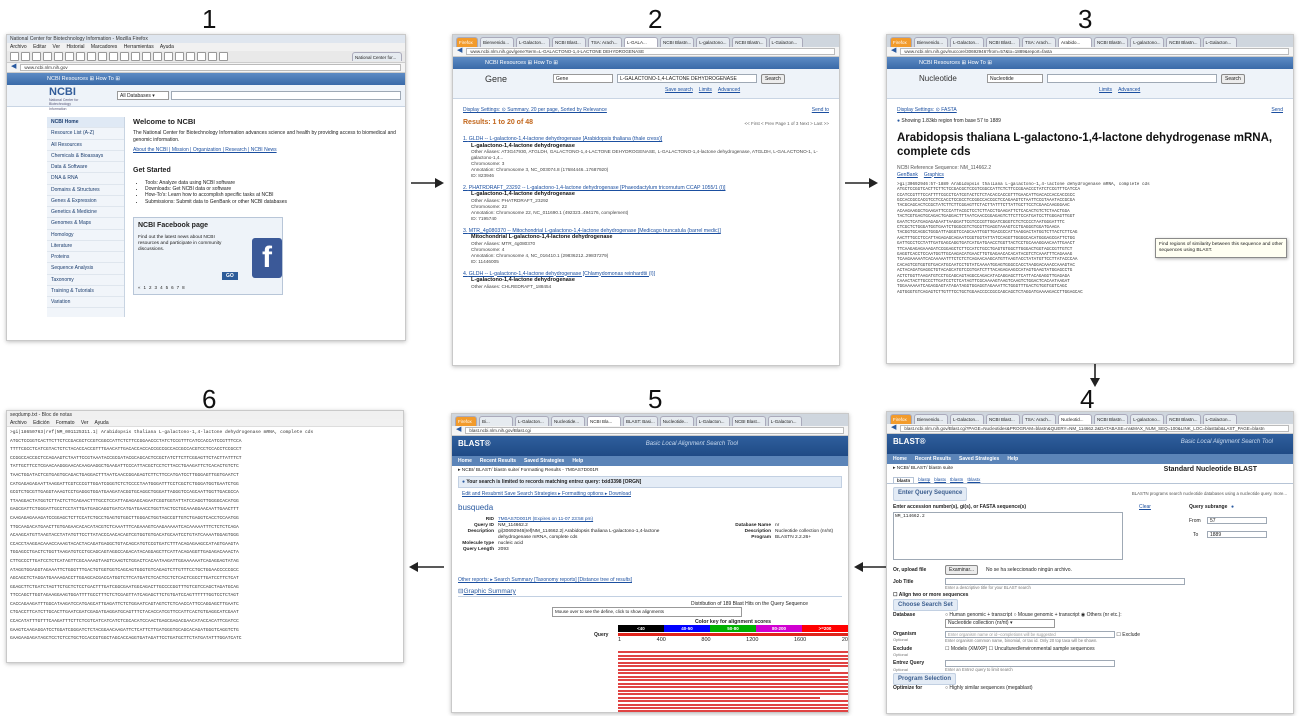 This screenshot has height=716, width=1300. I want to click on help-icon: ●, so click(1232, 507).